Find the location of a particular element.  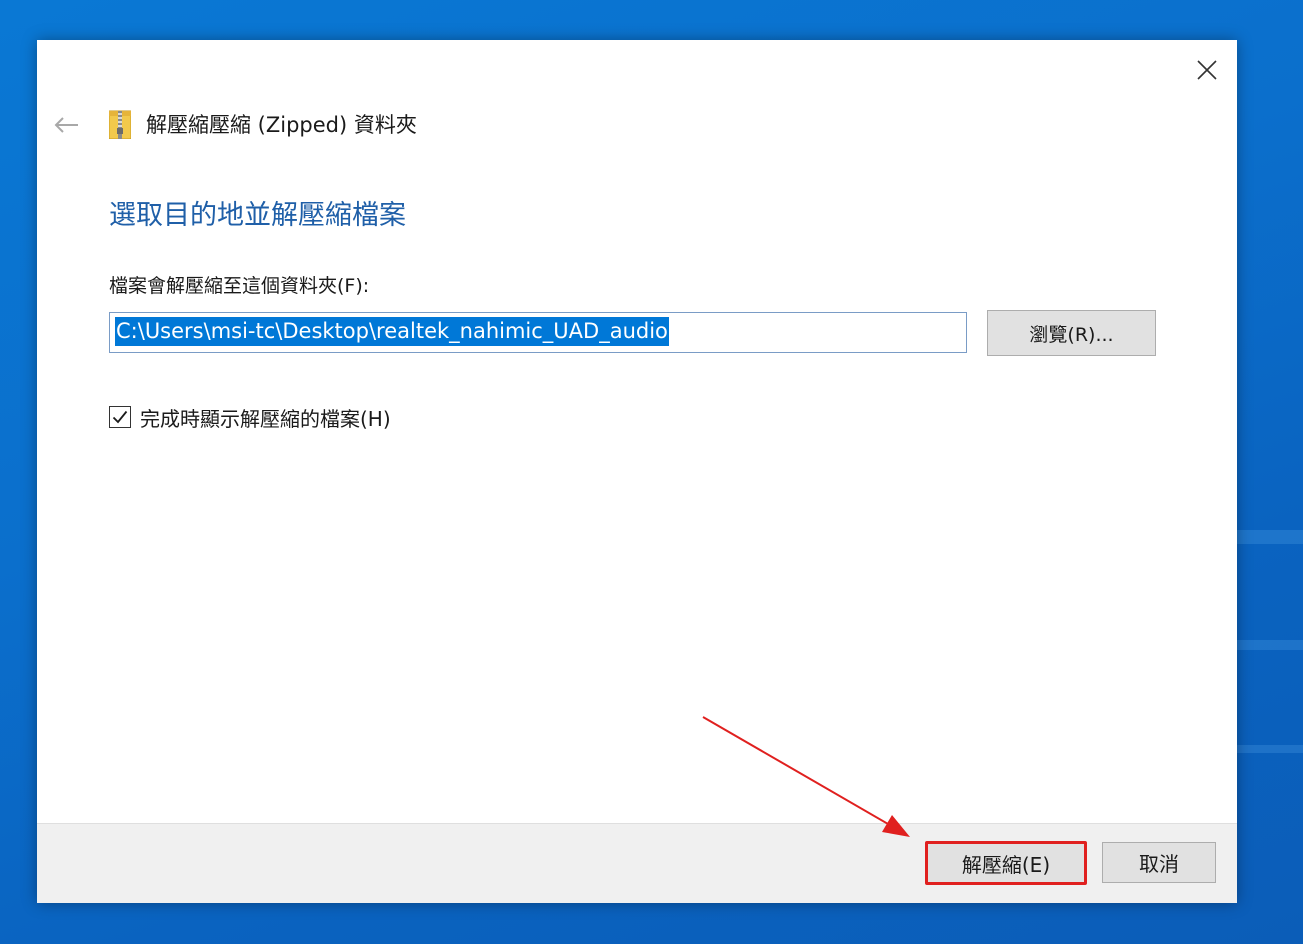

show-files-checkbox-row: 完成時顯示解壓縮的檔案(H) is located at coordinates (250, 417).